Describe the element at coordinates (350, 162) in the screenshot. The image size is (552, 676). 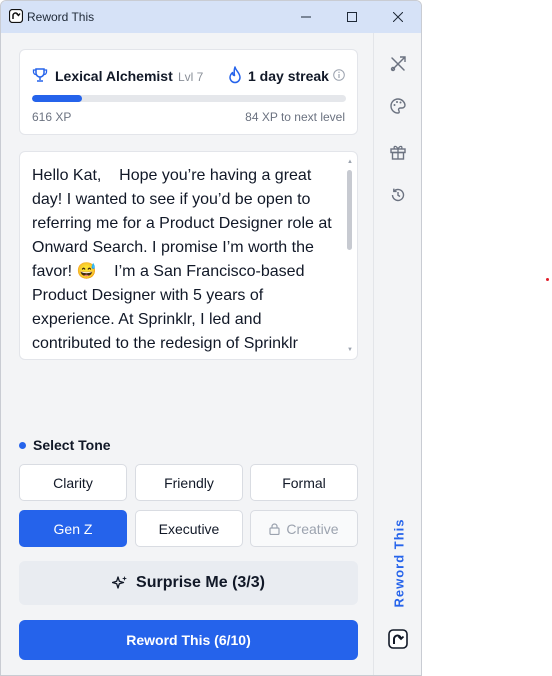
I see `scroll-up-icon: ▲` at that location.